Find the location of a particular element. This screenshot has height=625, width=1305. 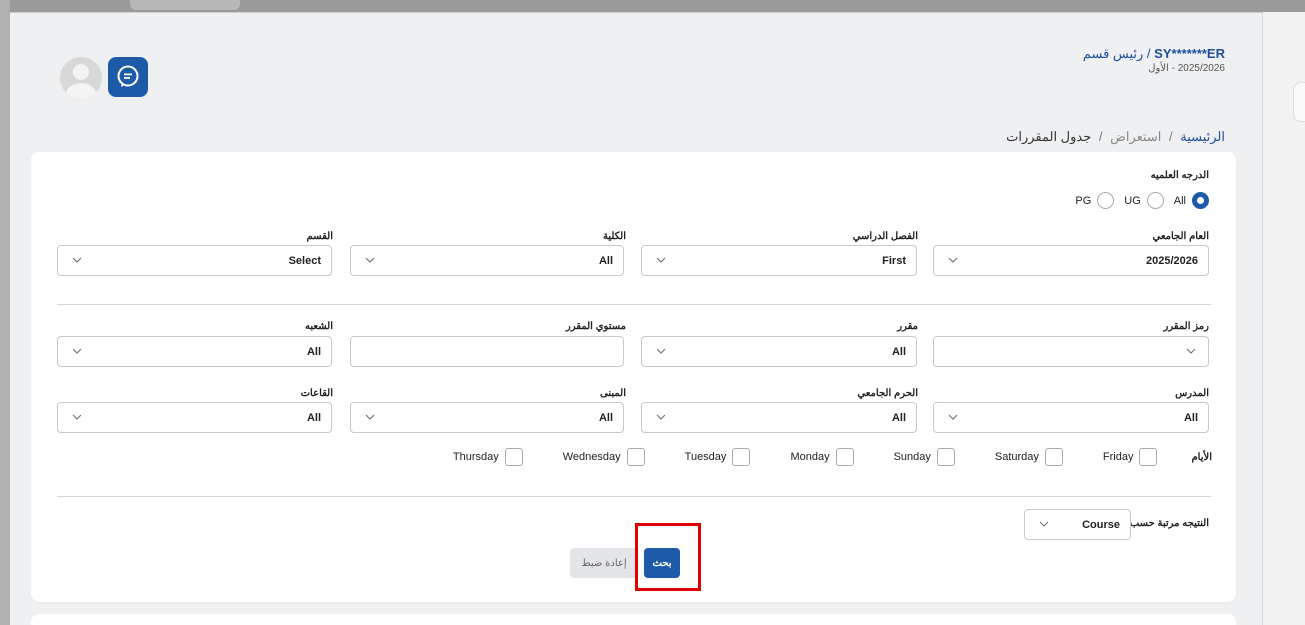

course-level-label: مستوي المقرر is located at coordinates (595, 326).